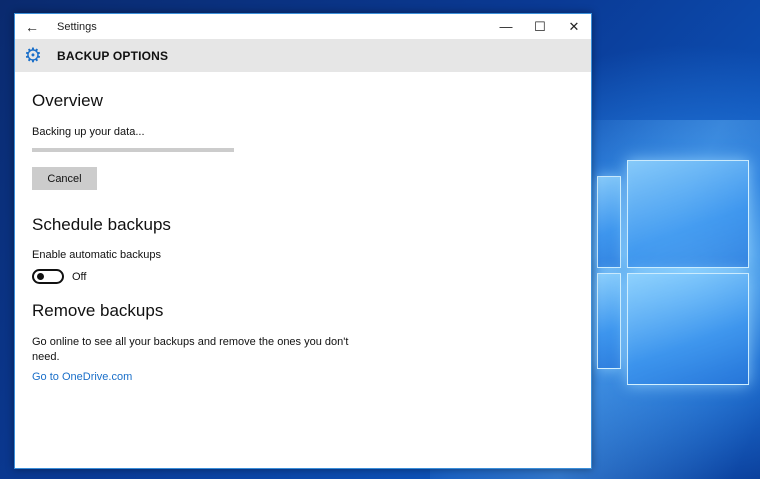 The height and width of the screenshot is (479, 760). What do you see at coordinates (79, 276) in the screenshot?
I see `toggle-state-text: Off` at bounding box center [79, 276].